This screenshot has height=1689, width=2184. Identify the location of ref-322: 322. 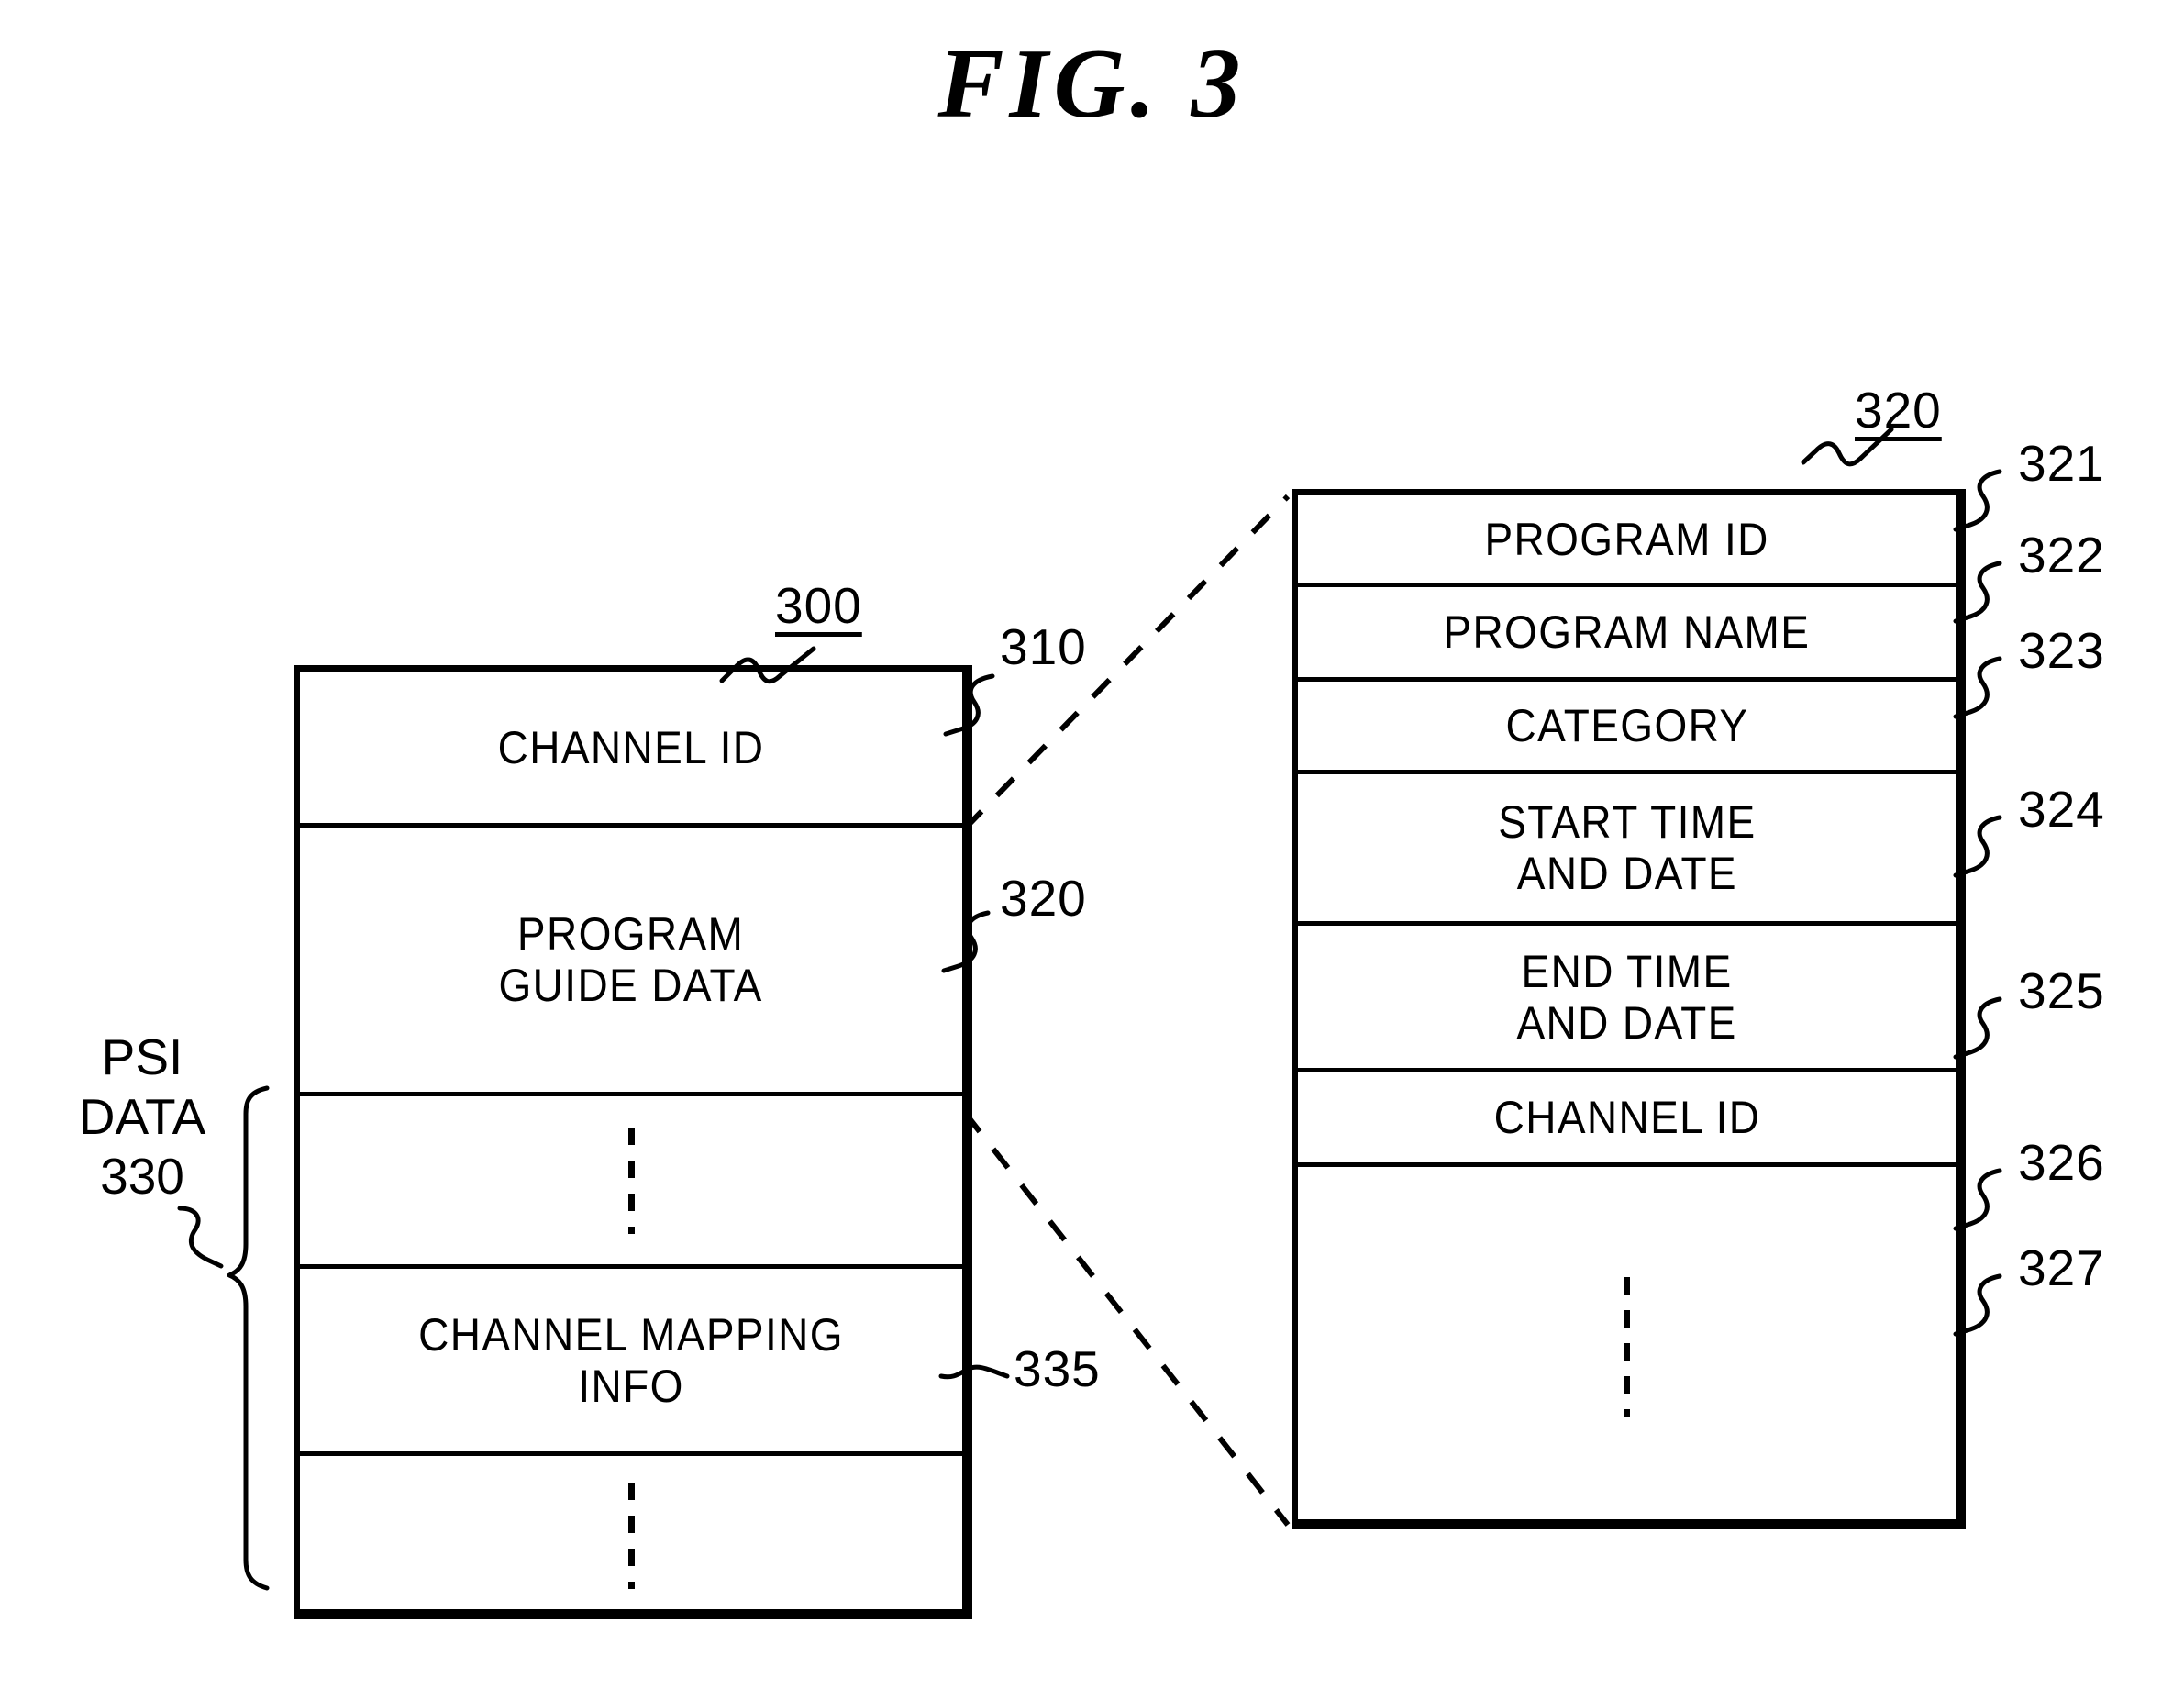
(2061, 555).